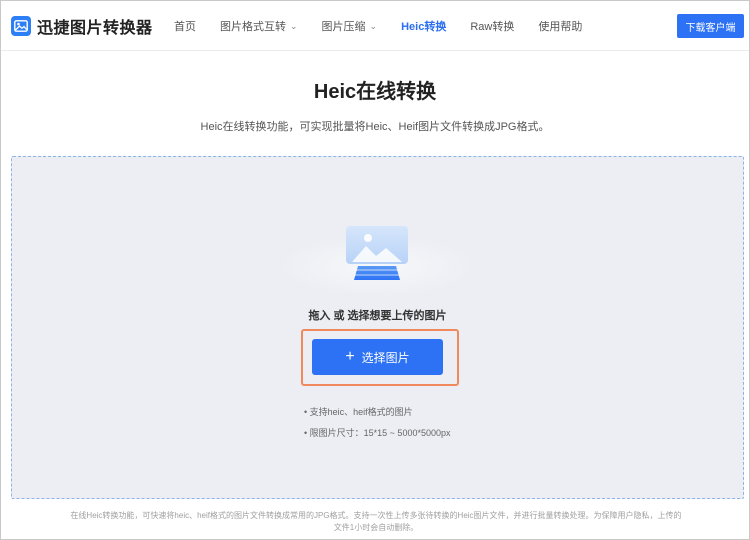  I want to click on nav-item-label: 使用帮助, so click(560, 27).